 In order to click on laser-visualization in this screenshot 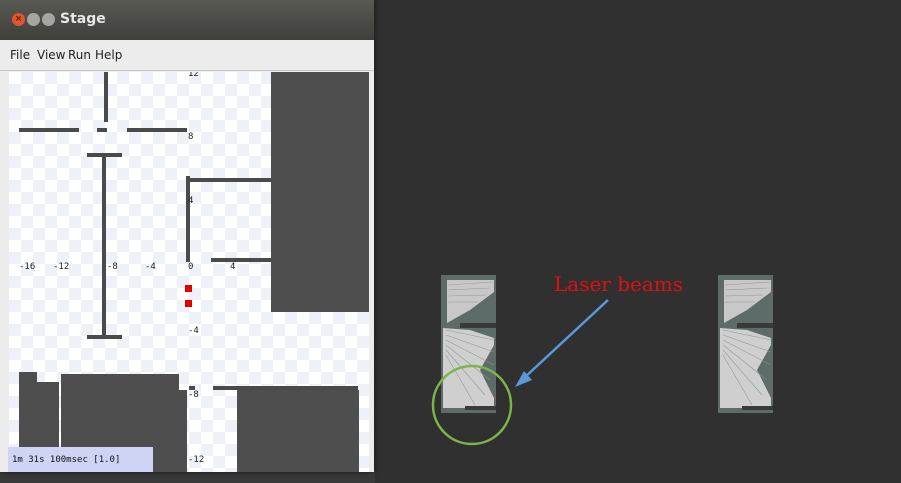, I will do `click(602, 360)`.